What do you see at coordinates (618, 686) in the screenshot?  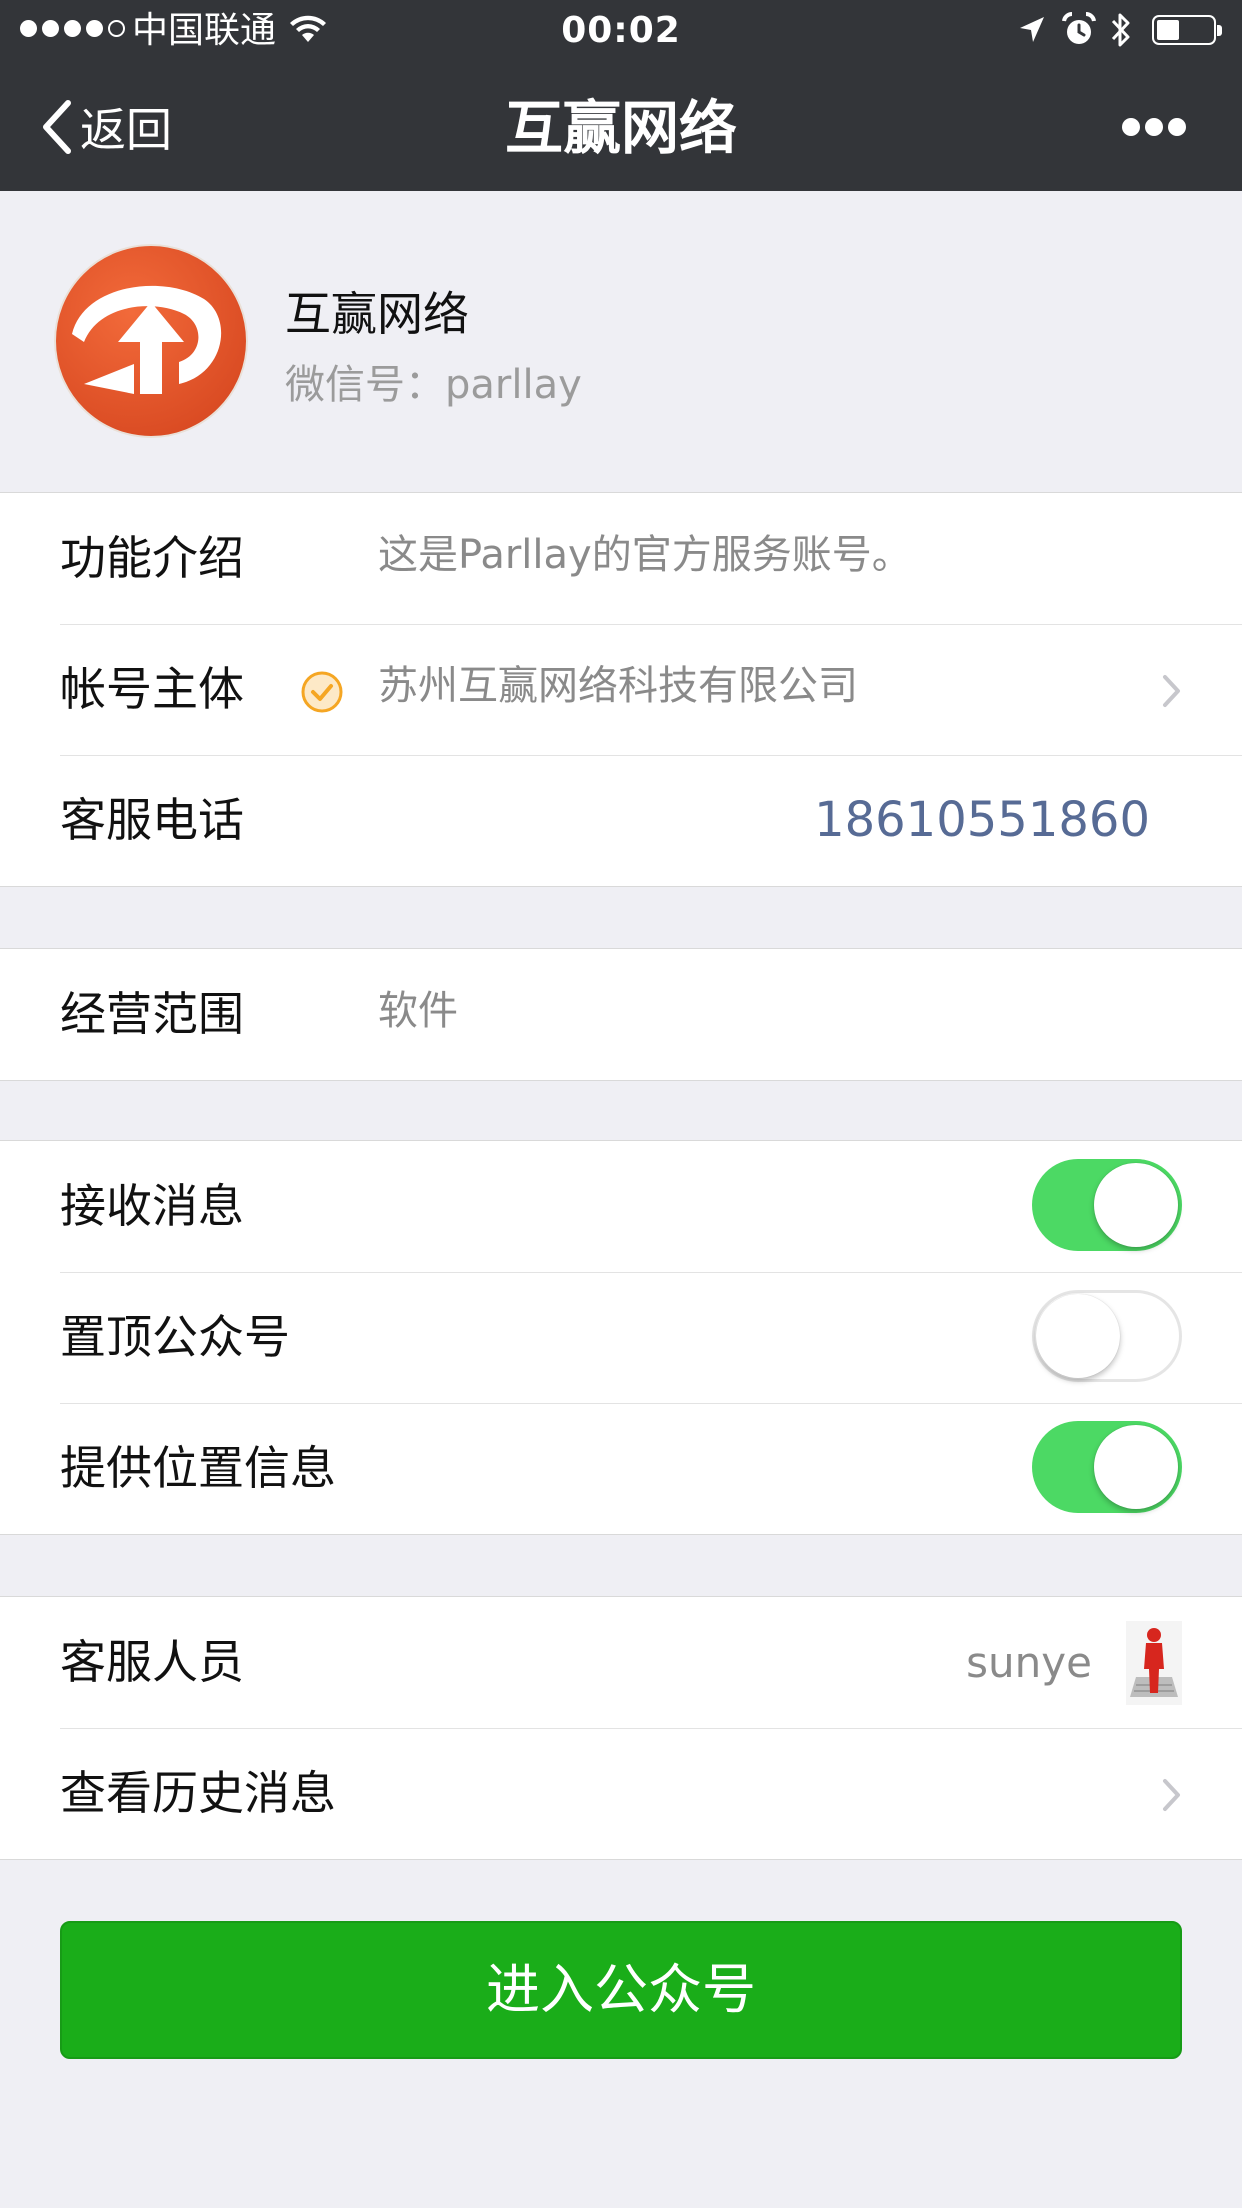 I see `entity-value: 苏州互赢网络科技有限公司` at bounding box center [618, 686].